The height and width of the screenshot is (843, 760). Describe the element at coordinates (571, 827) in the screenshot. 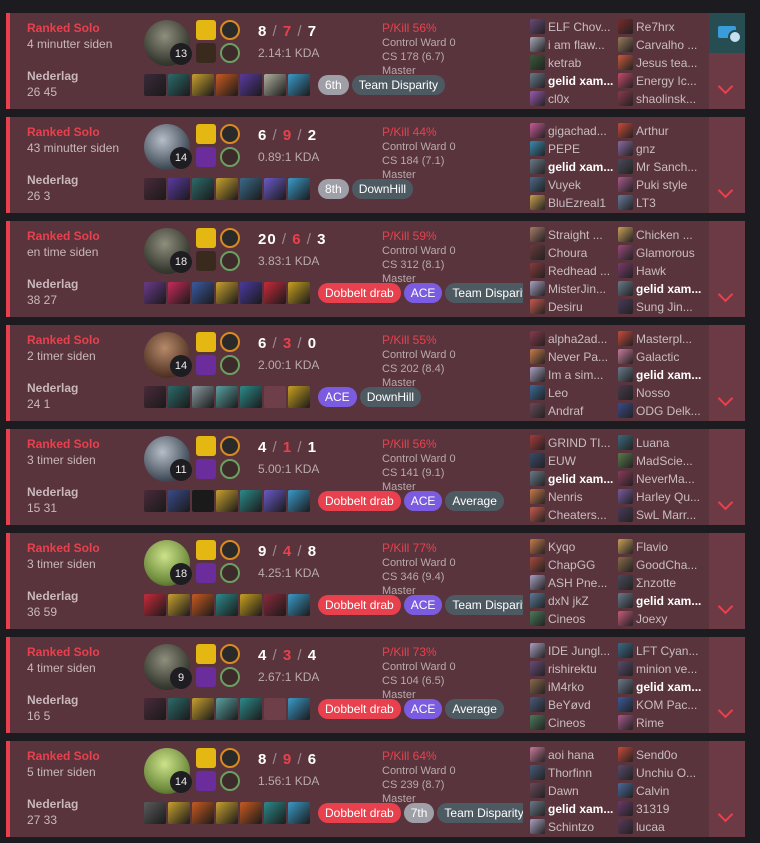

I see `player-row: Schintzo` at that location.